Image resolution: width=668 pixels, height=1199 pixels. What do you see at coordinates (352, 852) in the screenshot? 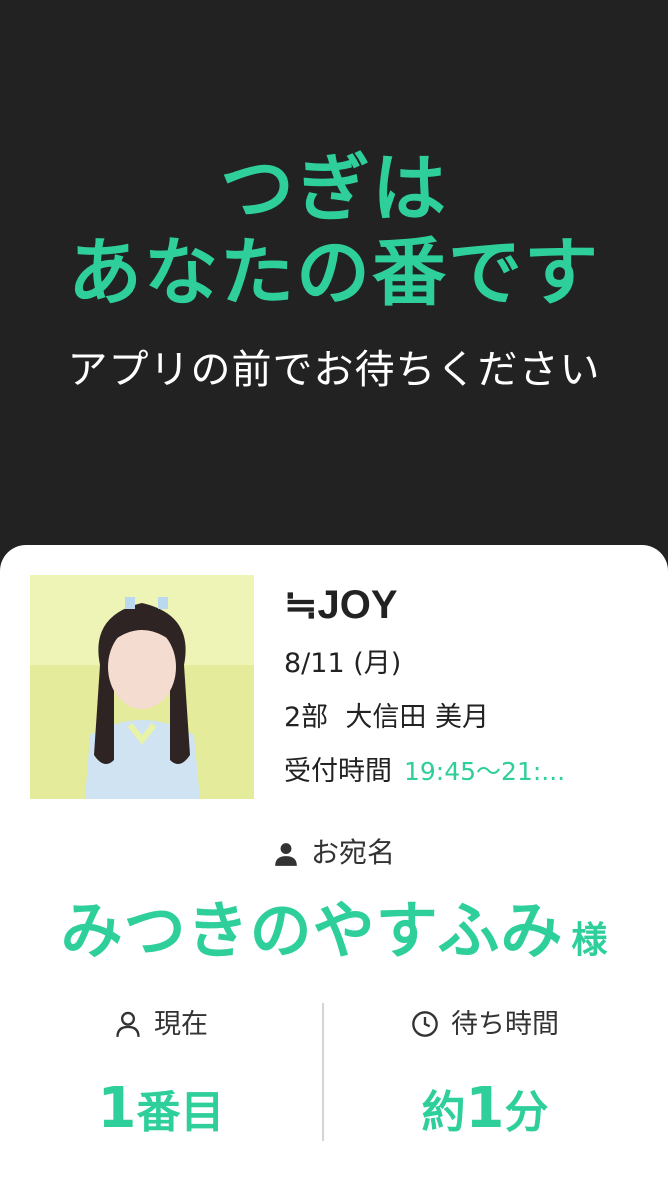
I see `recipient-label-text: お宛名` at bounding box center [352, 852].